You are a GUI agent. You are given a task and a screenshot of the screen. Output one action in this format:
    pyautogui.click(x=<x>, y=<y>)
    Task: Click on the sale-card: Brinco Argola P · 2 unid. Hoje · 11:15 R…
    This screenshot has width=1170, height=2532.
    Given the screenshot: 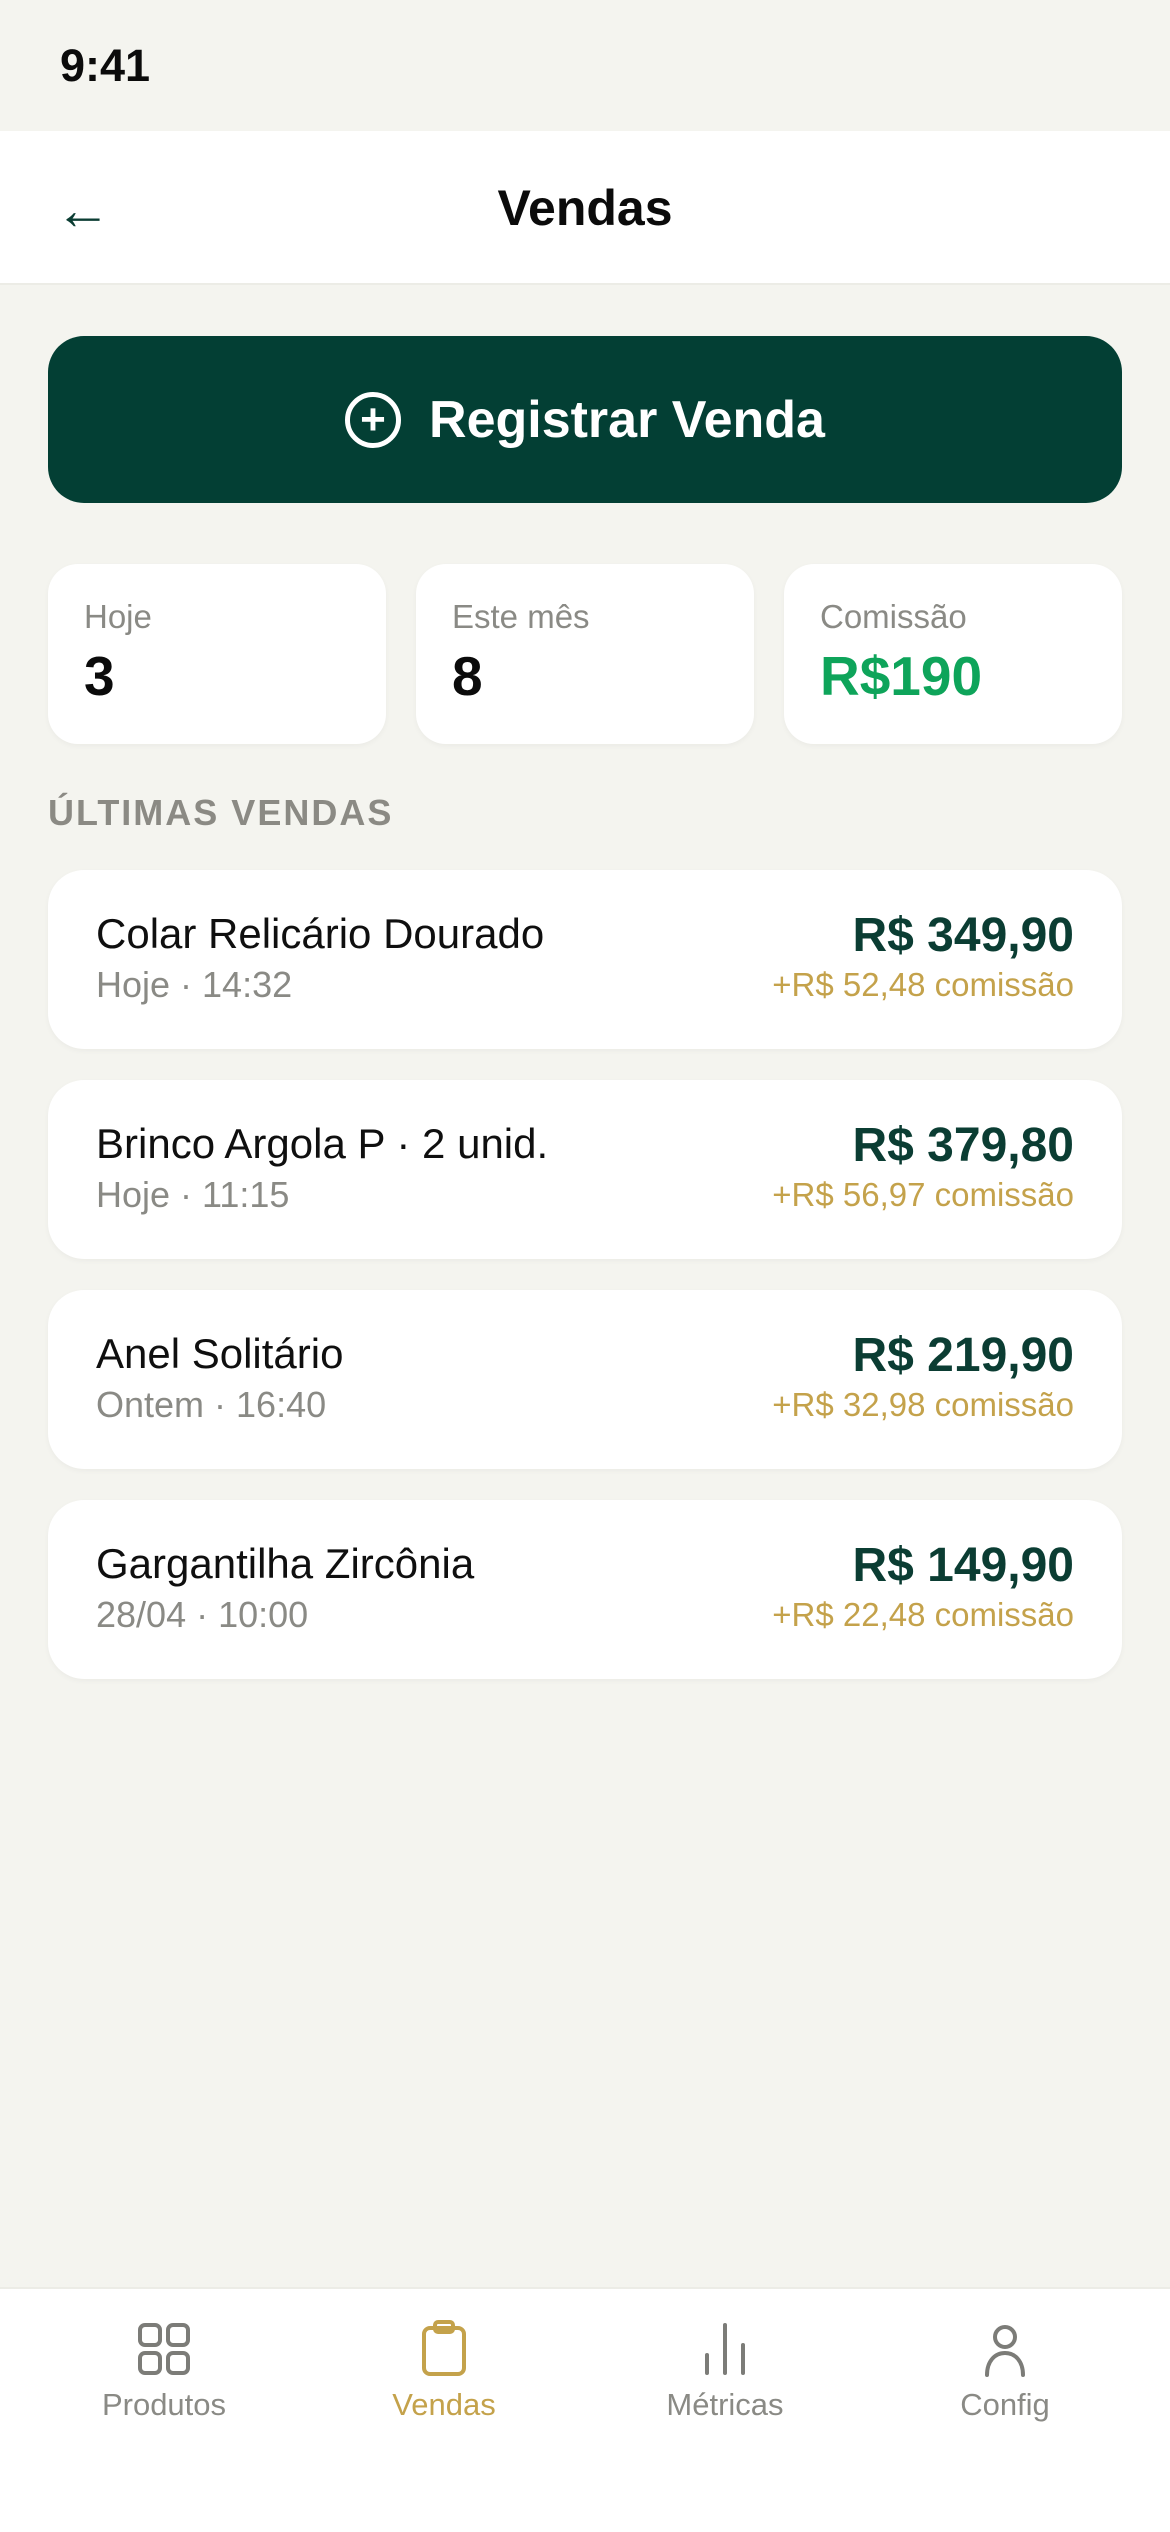 What is the action you would take?
    pyautogui.click(x=585, y=1169)
    